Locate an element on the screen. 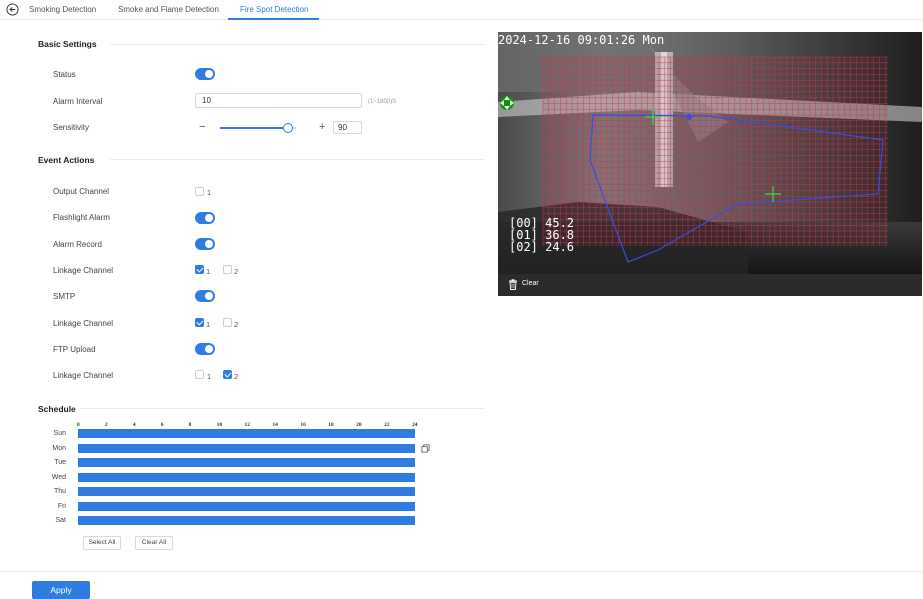 The image size is (923, 599). tab-fire-spot-detection: Fire Spot Detection is located at coordinates (274, 9).